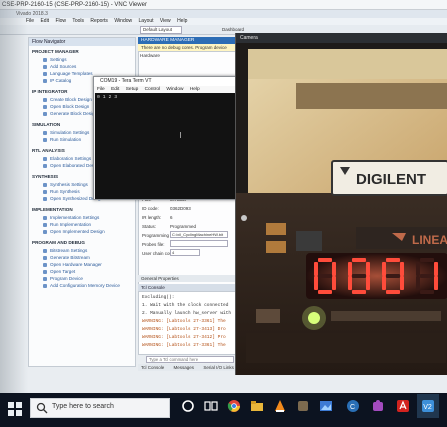 Image resolution: width=447 pixels, height=427 pixels. What do you see at coordinates (101, 89) in the screenshot?
I see `tt-menu-file: File` at bounding box center [101, 89].